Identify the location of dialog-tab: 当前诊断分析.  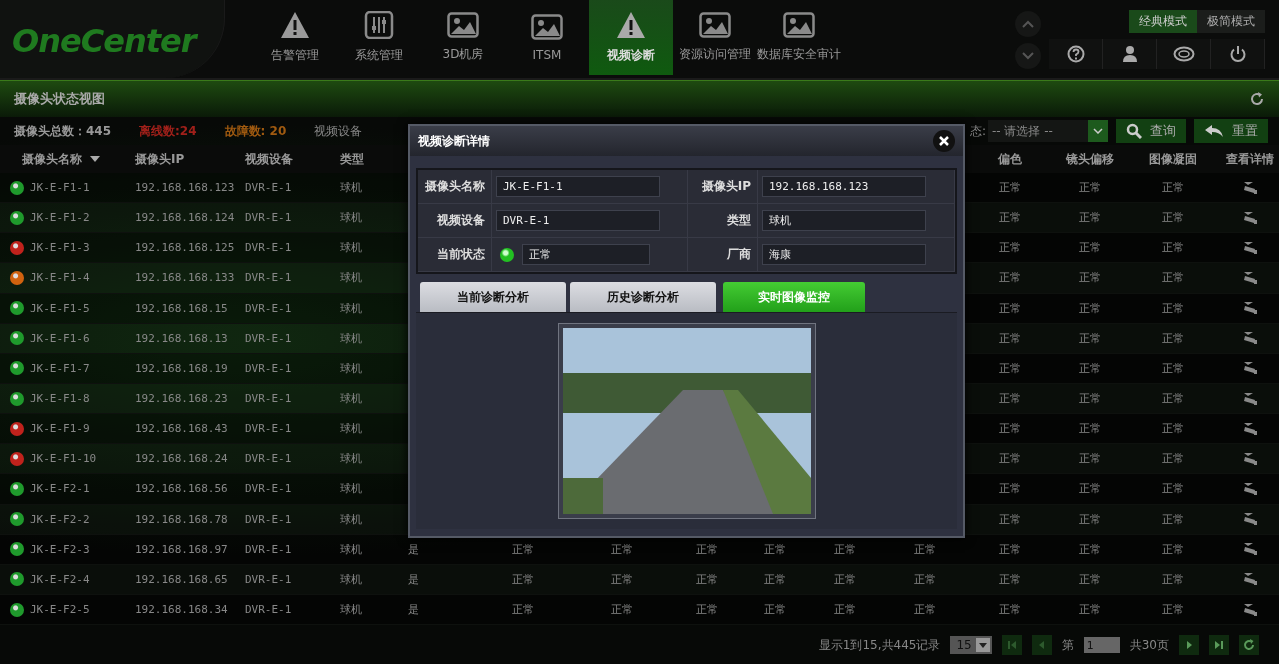
(493, 297).